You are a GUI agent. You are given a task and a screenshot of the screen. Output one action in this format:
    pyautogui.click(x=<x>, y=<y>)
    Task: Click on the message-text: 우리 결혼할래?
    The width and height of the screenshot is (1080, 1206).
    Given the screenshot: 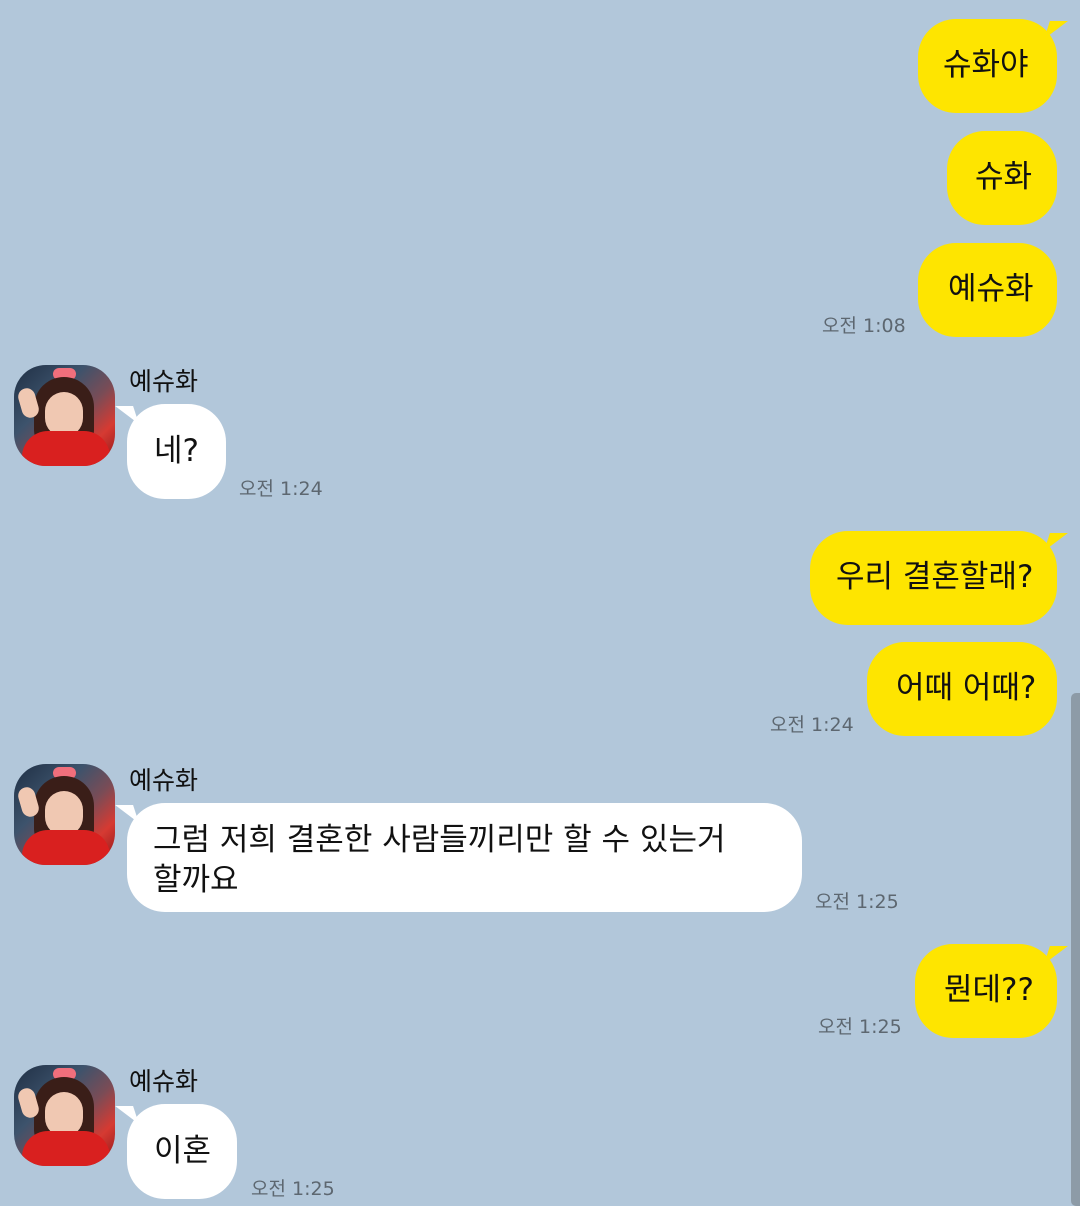 What is the action you would take?
    pyautogui.click(x=935, y=577)
    